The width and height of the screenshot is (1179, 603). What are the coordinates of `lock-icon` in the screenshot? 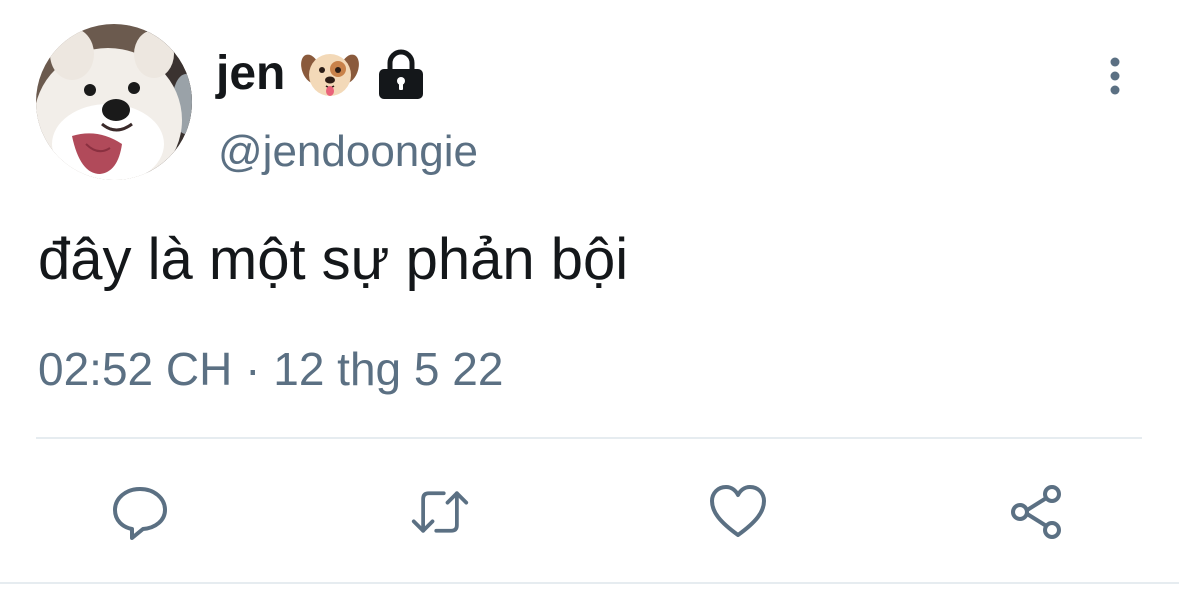 It's located at (401, 74).